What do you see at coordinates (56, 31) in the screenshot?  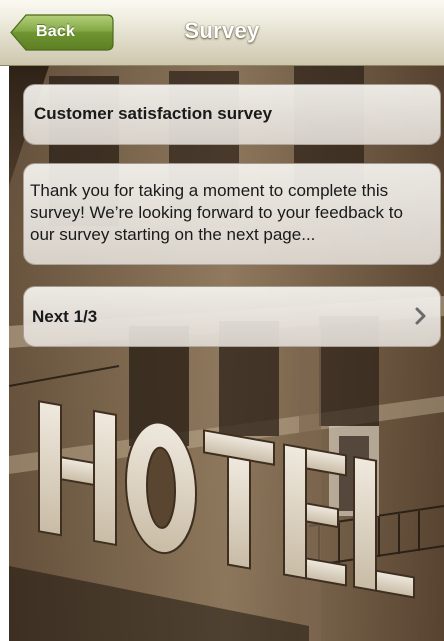 I see `back-button-label: Back` at bounding box center [56, 31].